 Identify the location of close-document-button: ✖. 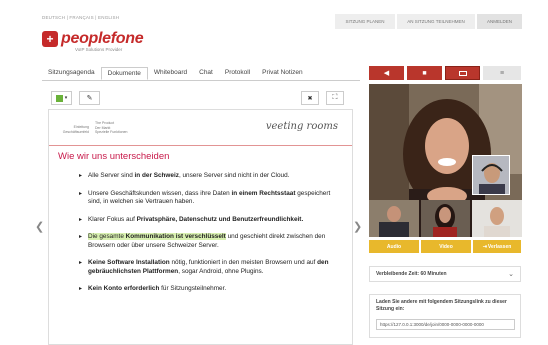
(310, 98).